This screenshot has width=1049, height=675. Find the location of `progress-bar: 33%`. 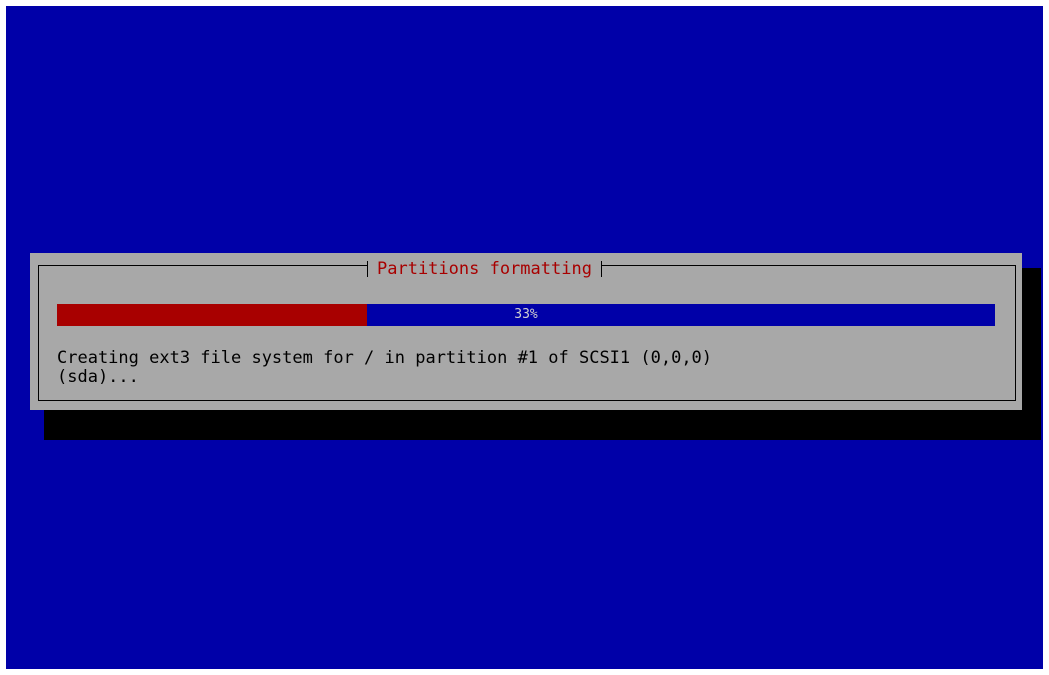

progress-bar: 33% is located at coordinates (526, 315).